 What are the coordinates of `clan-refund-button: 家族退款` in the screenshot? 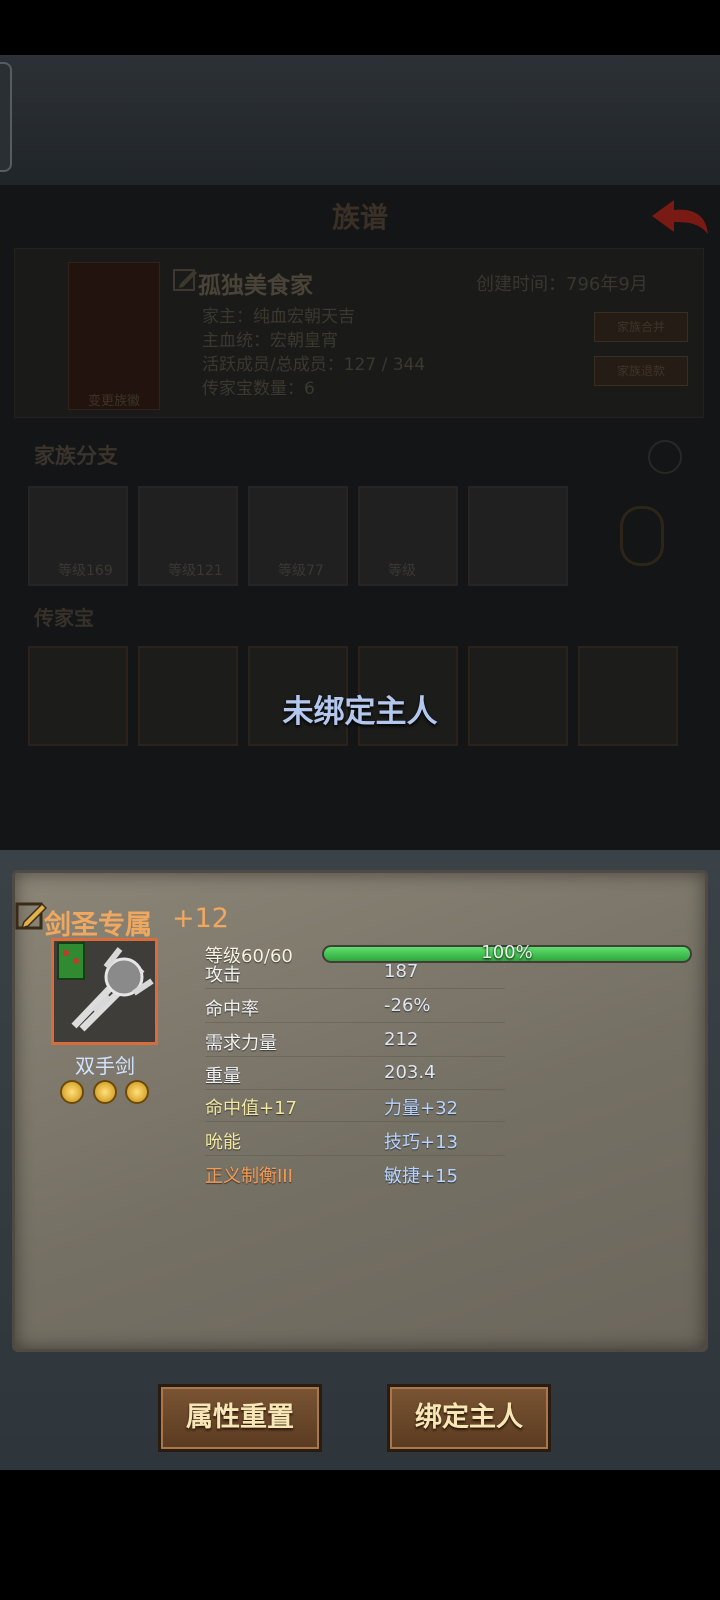 It's located at (641, 371).